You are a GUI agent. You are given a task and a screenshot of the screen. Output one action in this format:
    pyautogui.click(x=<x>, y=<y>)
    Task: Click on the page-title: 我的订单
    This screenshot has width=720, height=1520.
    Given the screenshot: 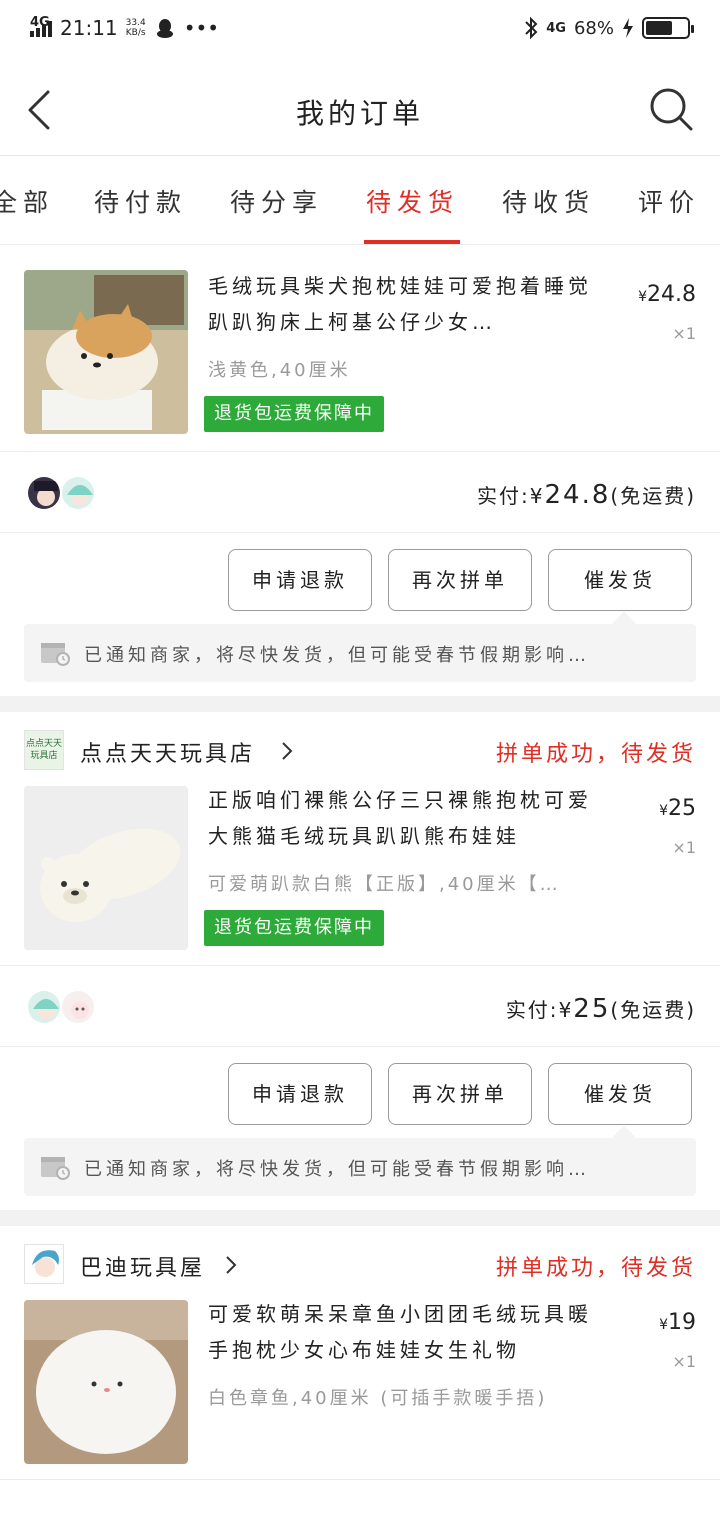 What is the action you would take?
    pyautogui.click(x=359, y=113)
    